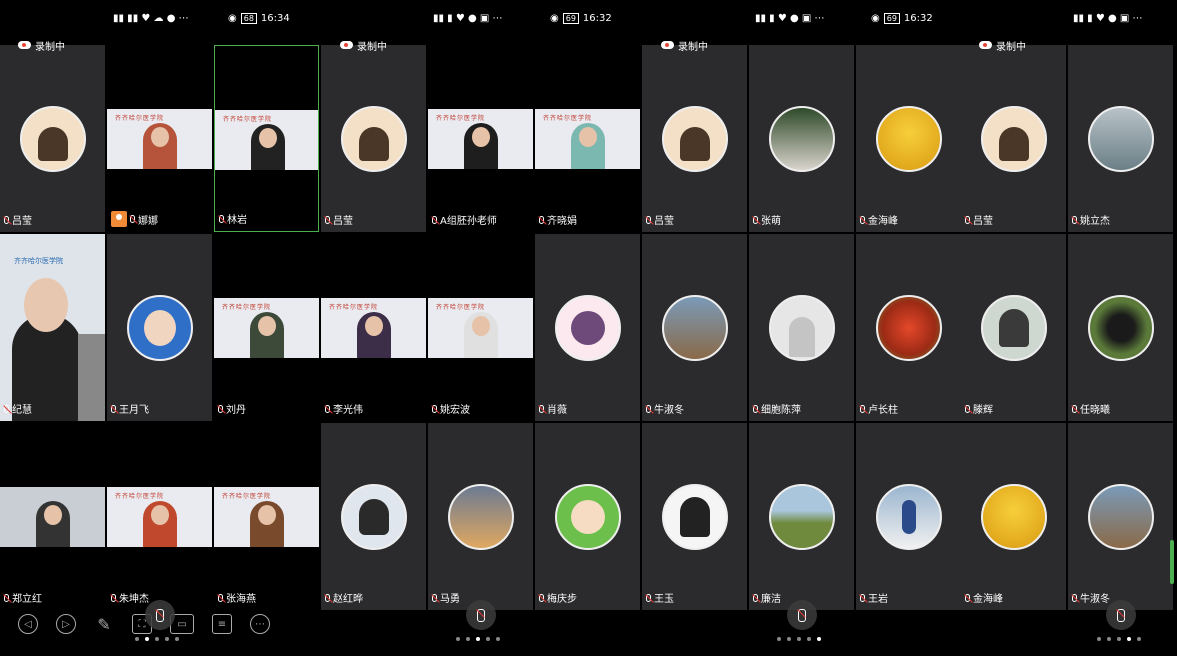  I want to click on participant-tile: 滕辉, so click(1013, 327).